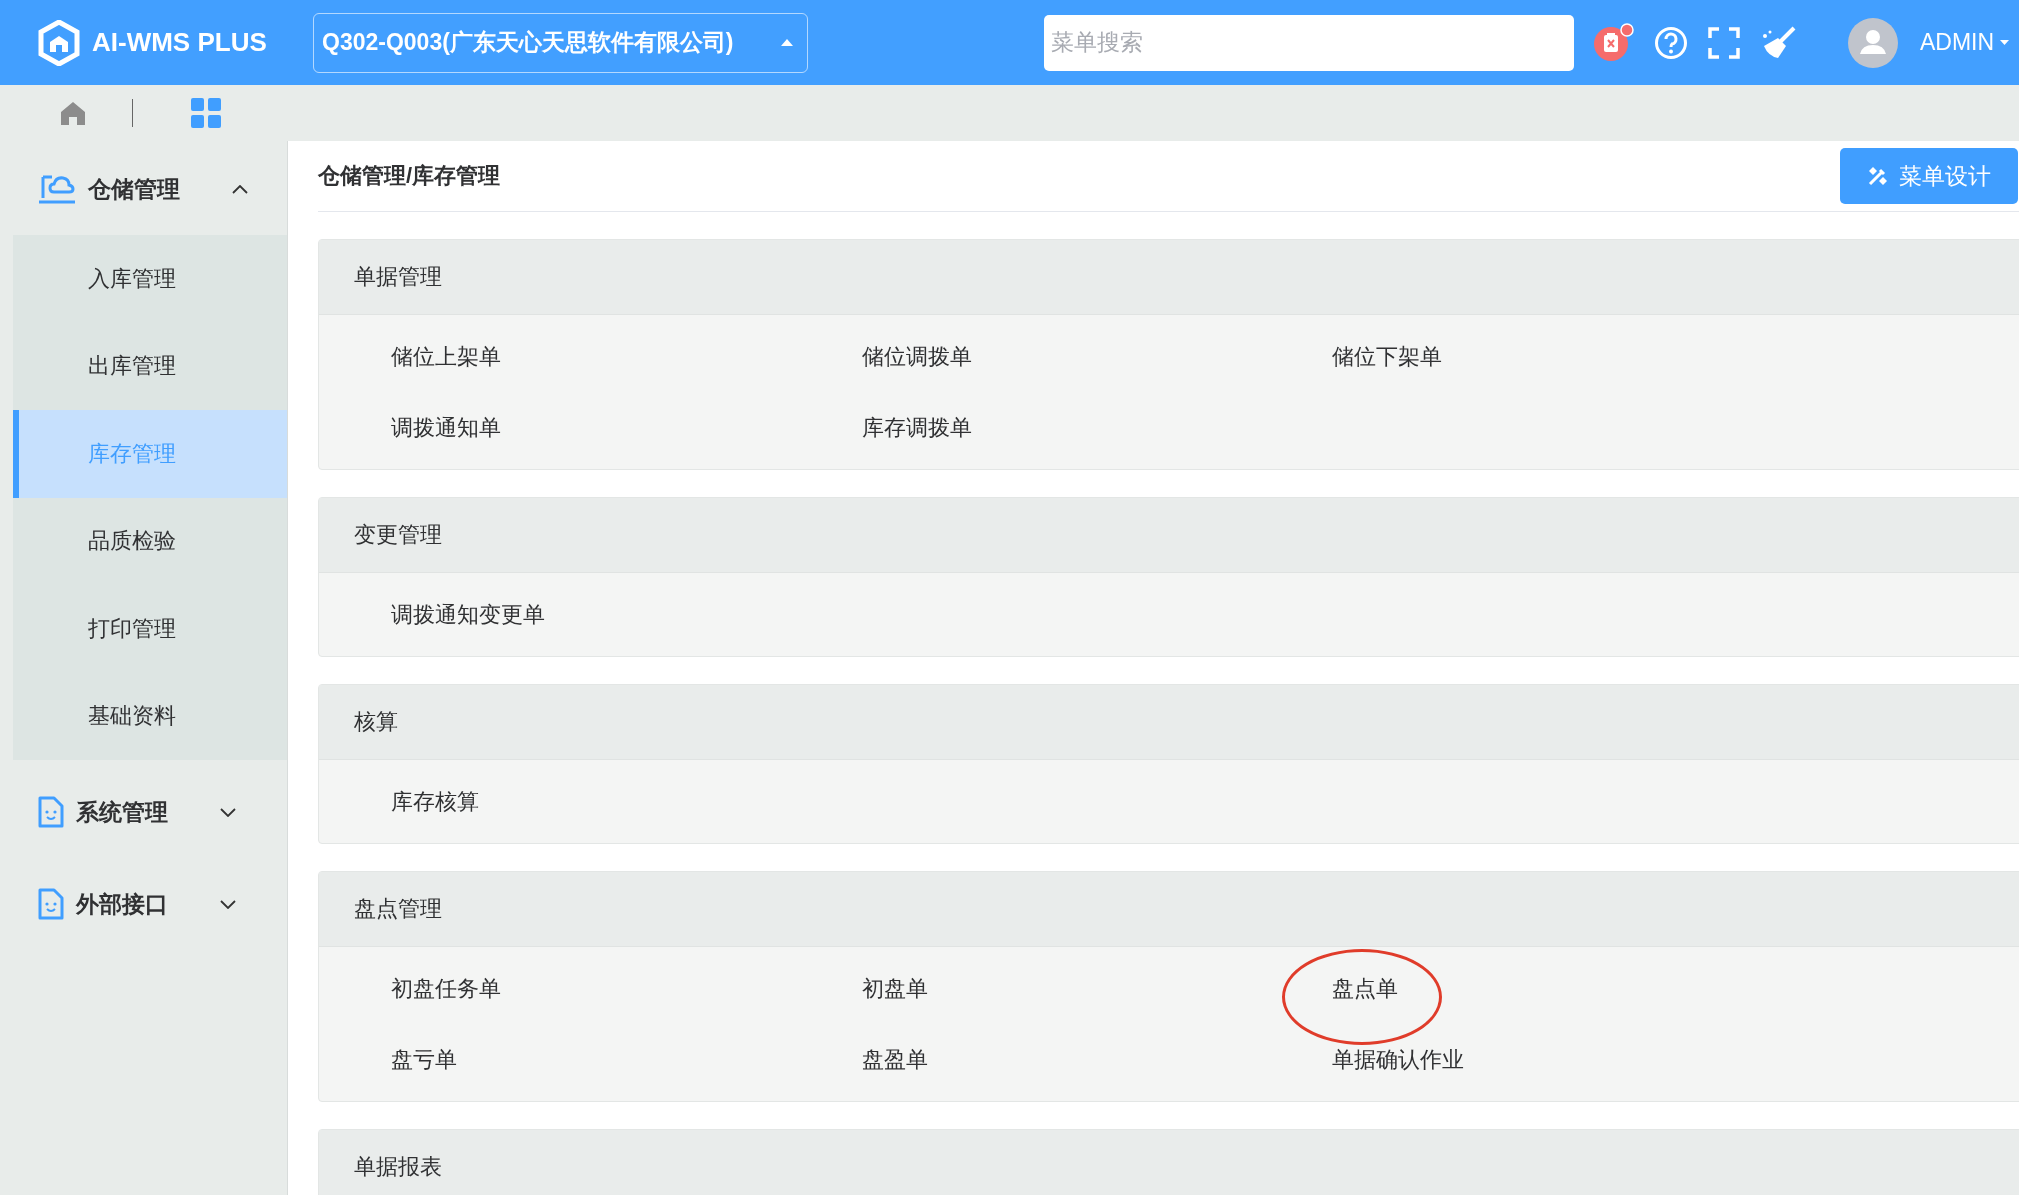  What do you see at coordinates (150, 716) in the screenshot?
I see `submenu-item: 基础资料` at bounding box center [150, 716].